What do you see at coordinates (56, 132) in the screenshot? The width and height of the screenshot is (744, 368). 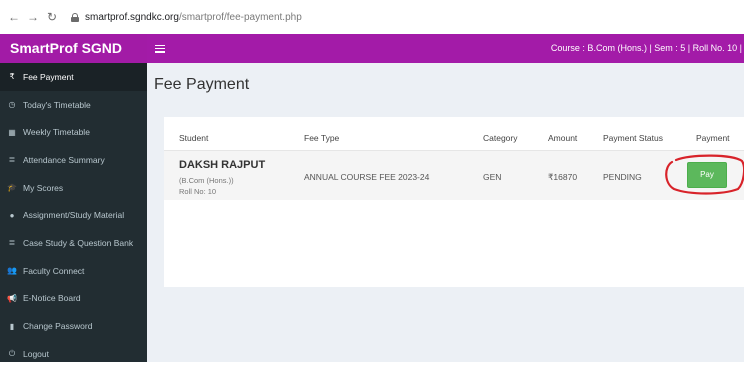 I see `sidebar-item-label: Weekly Timetable` at bounding box center [56, 132].